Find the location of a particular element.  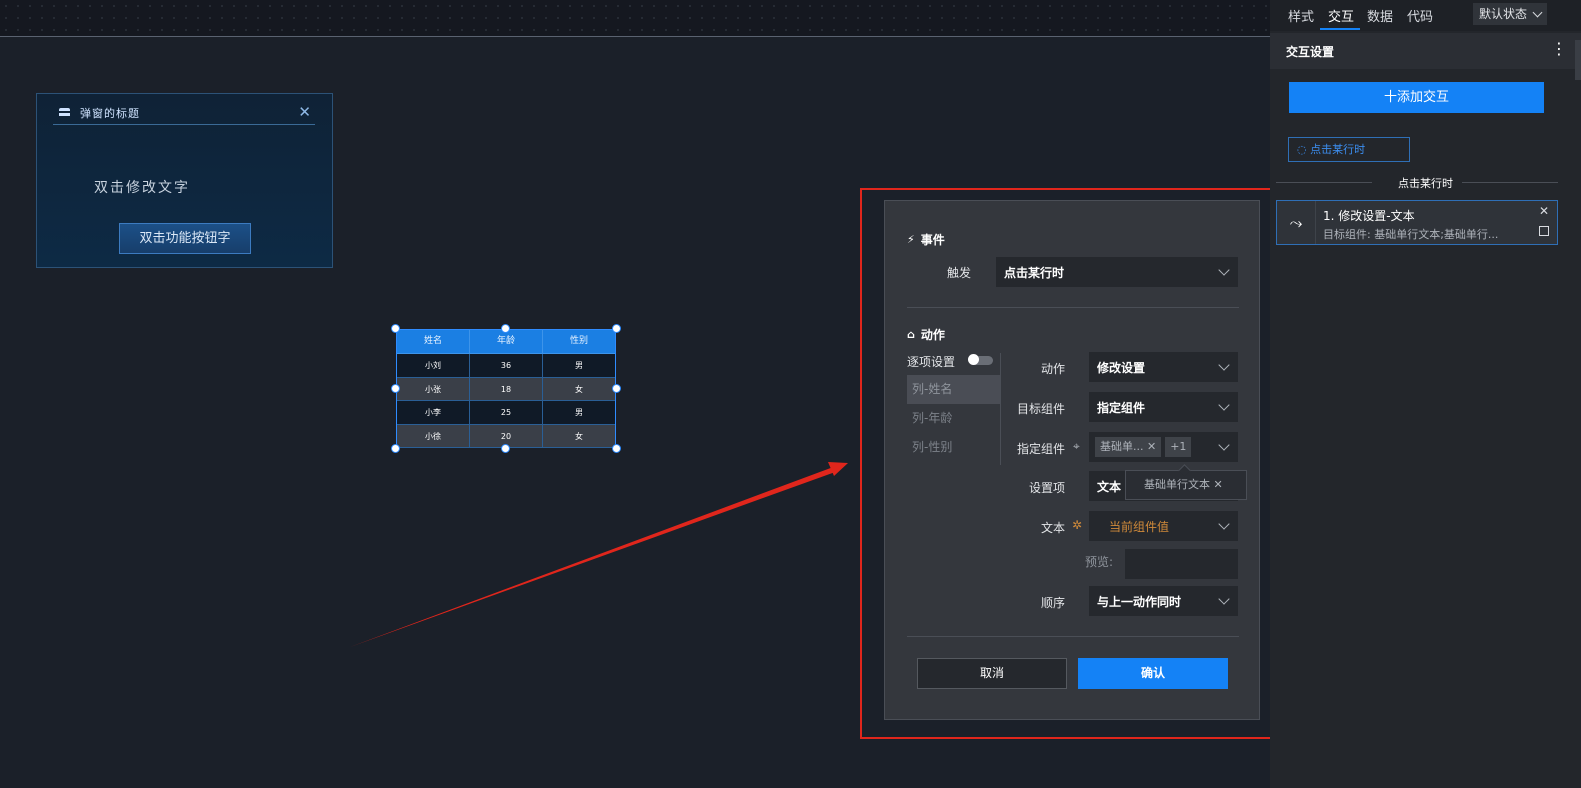

panel-title: 交互设置 is located at coordinates (1310, 52).